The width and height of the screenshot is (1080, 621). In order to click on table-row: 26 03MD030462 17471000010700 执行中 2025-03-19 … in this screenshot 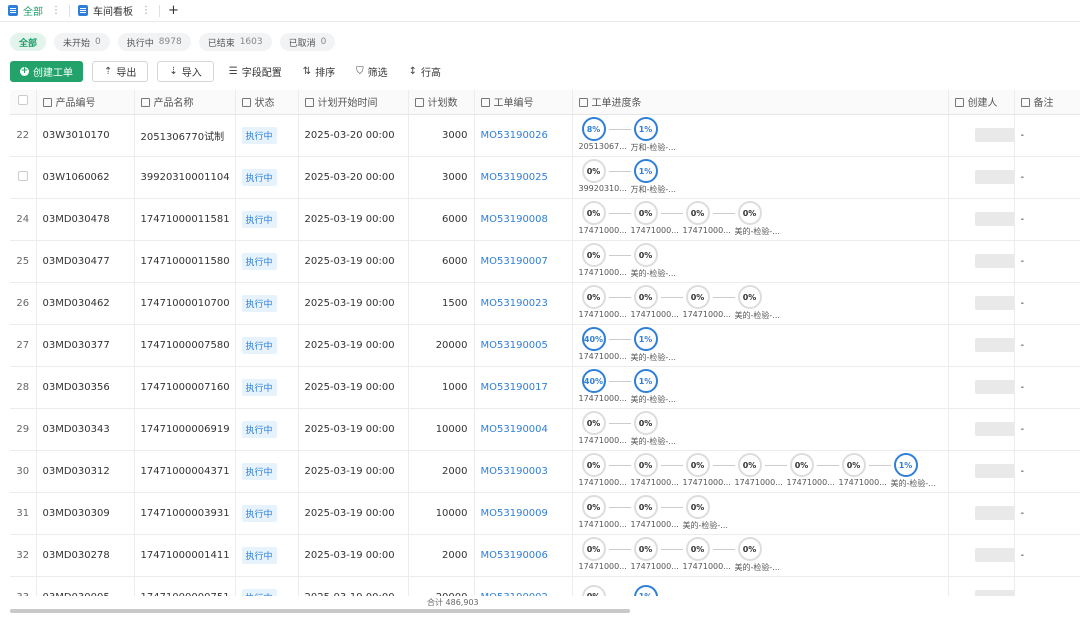, I will do `click(545, 303)`.